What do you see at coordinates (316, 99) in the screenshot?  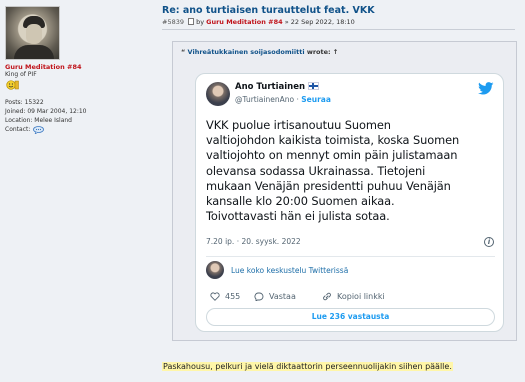 I see `follow-button: Seuraa` at bounding box center [316, 99].